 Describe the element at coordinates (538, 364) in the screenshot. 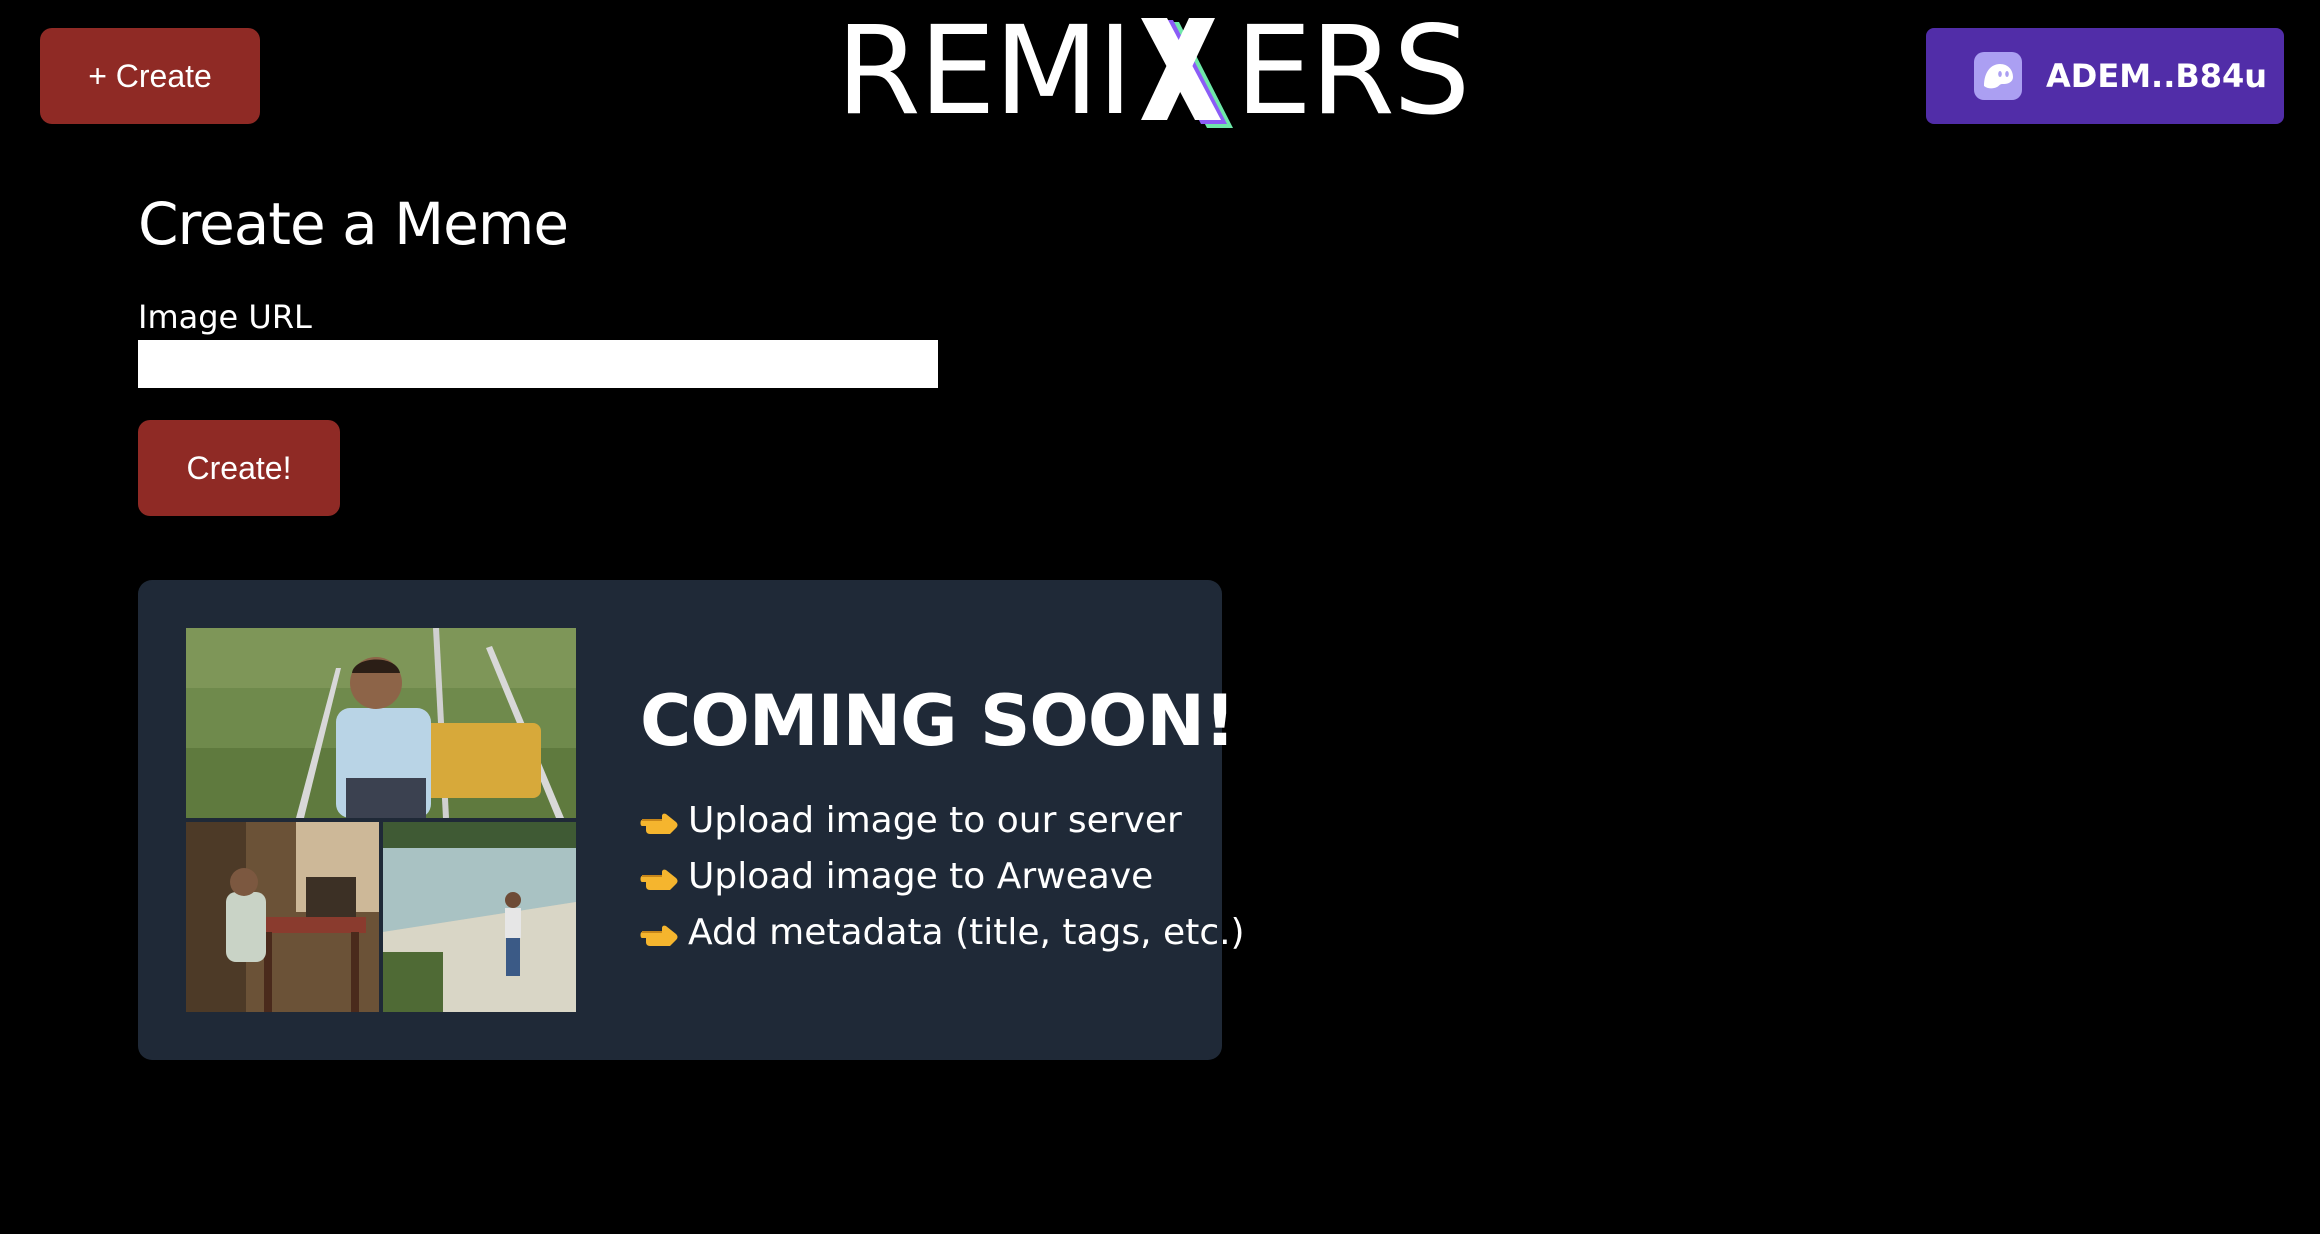

I see `image-url-input` at that location.